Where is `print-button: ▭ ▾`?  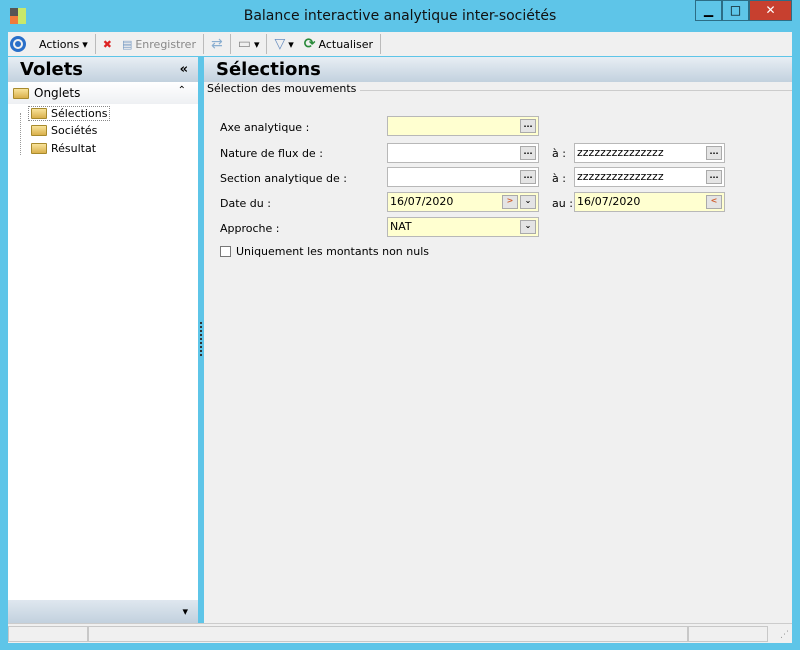
print-button: ▭ ▾ is located at coordinates (249, 44).